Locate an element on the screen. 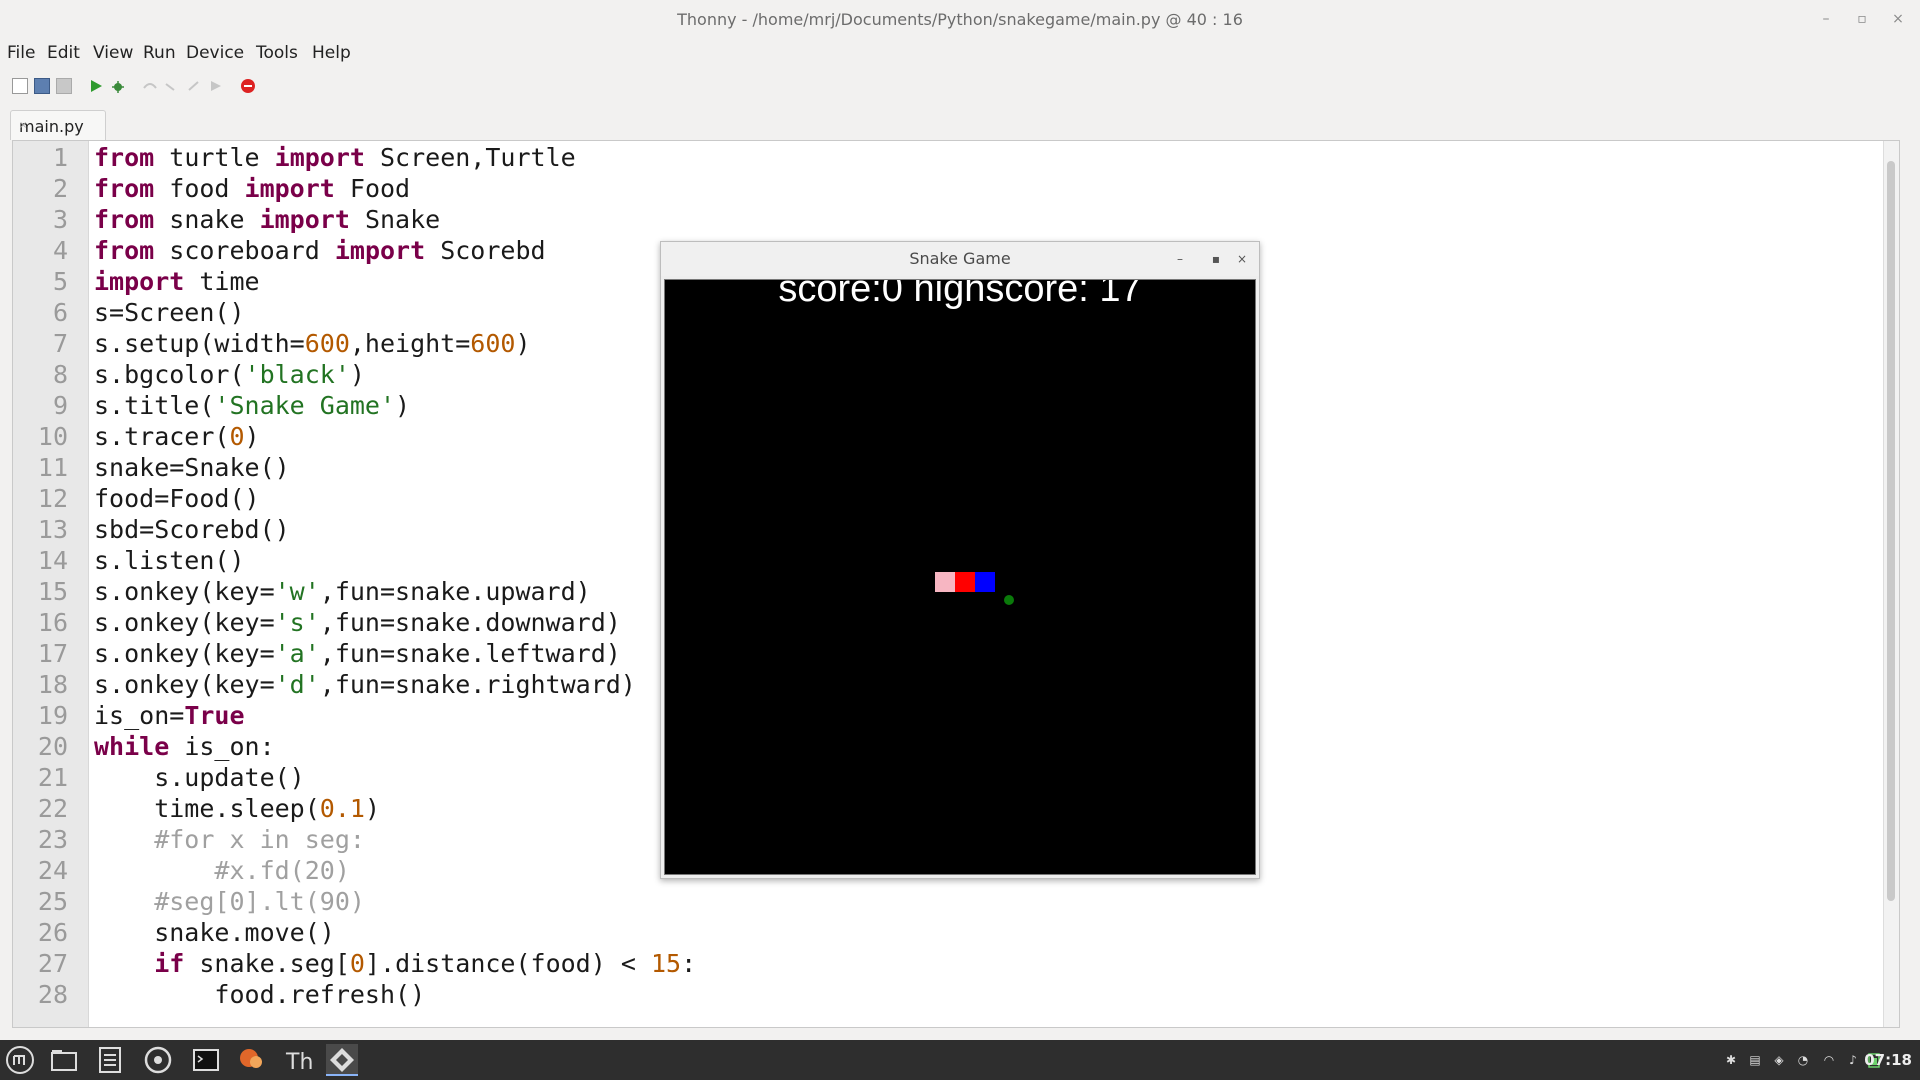 Image resolution: width=1920 pixels, height=1080 pixels. menu-view: View is located at coordinates (113, 53).